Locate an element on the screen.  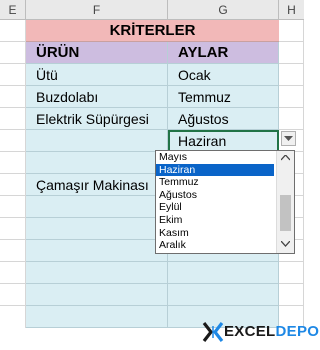
title-row: KRİTERLER is located at coordinates (152, 31).